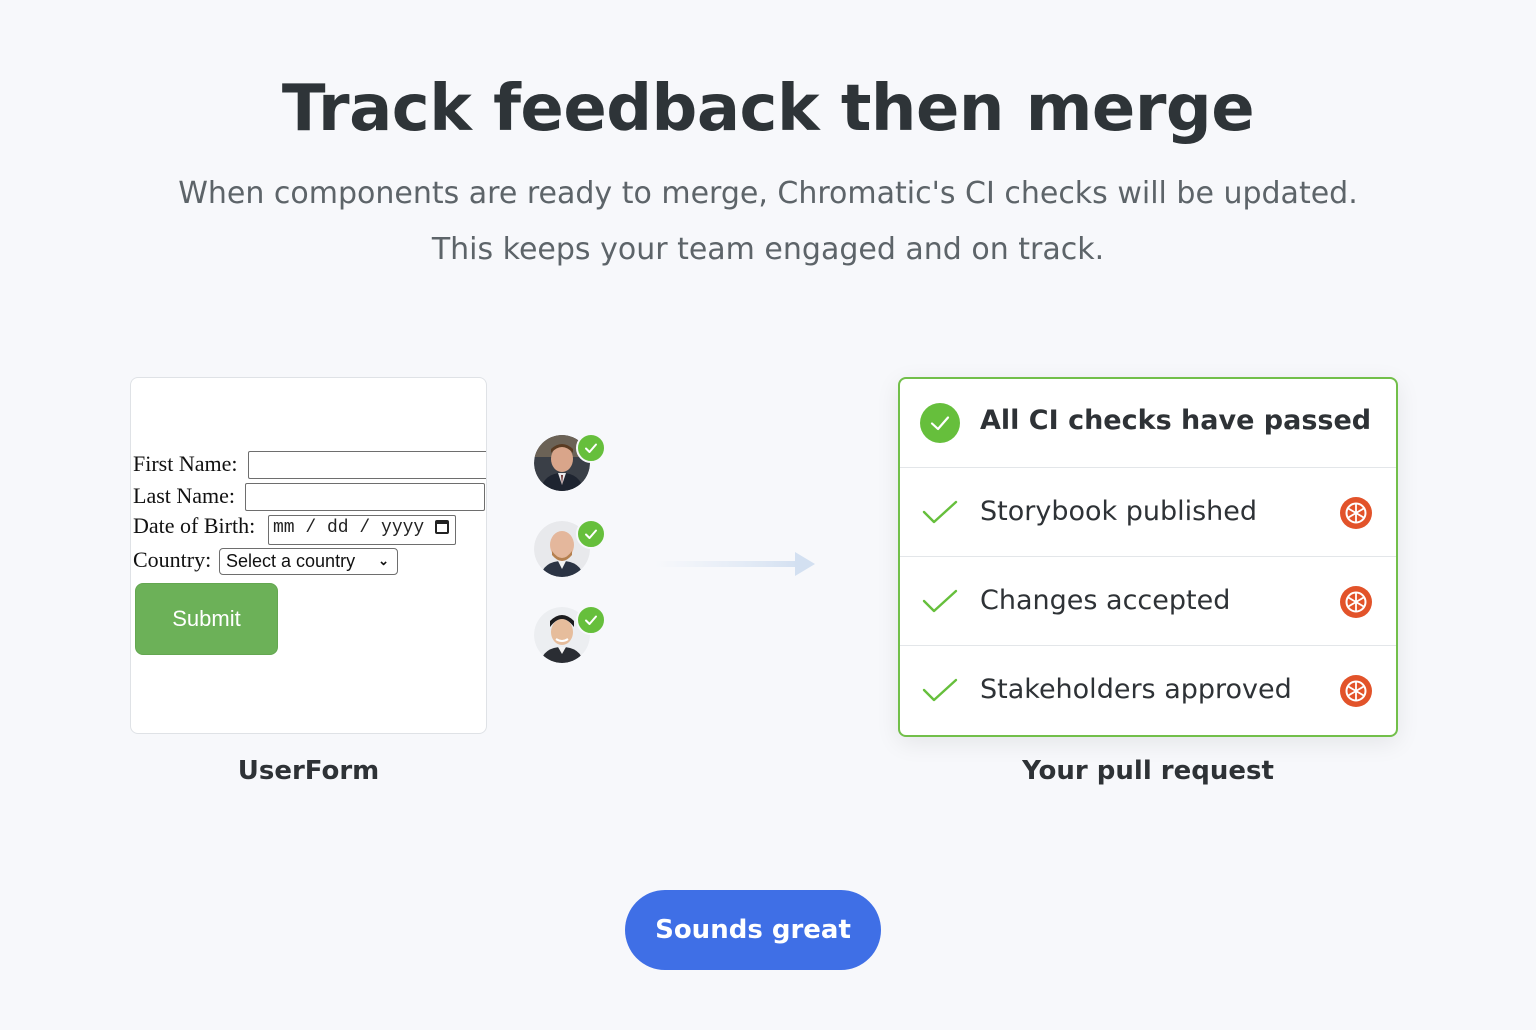 The width and height of the screenshot is (1536, 1030). I want to click on submit-button: Submit, so click(206, 619).